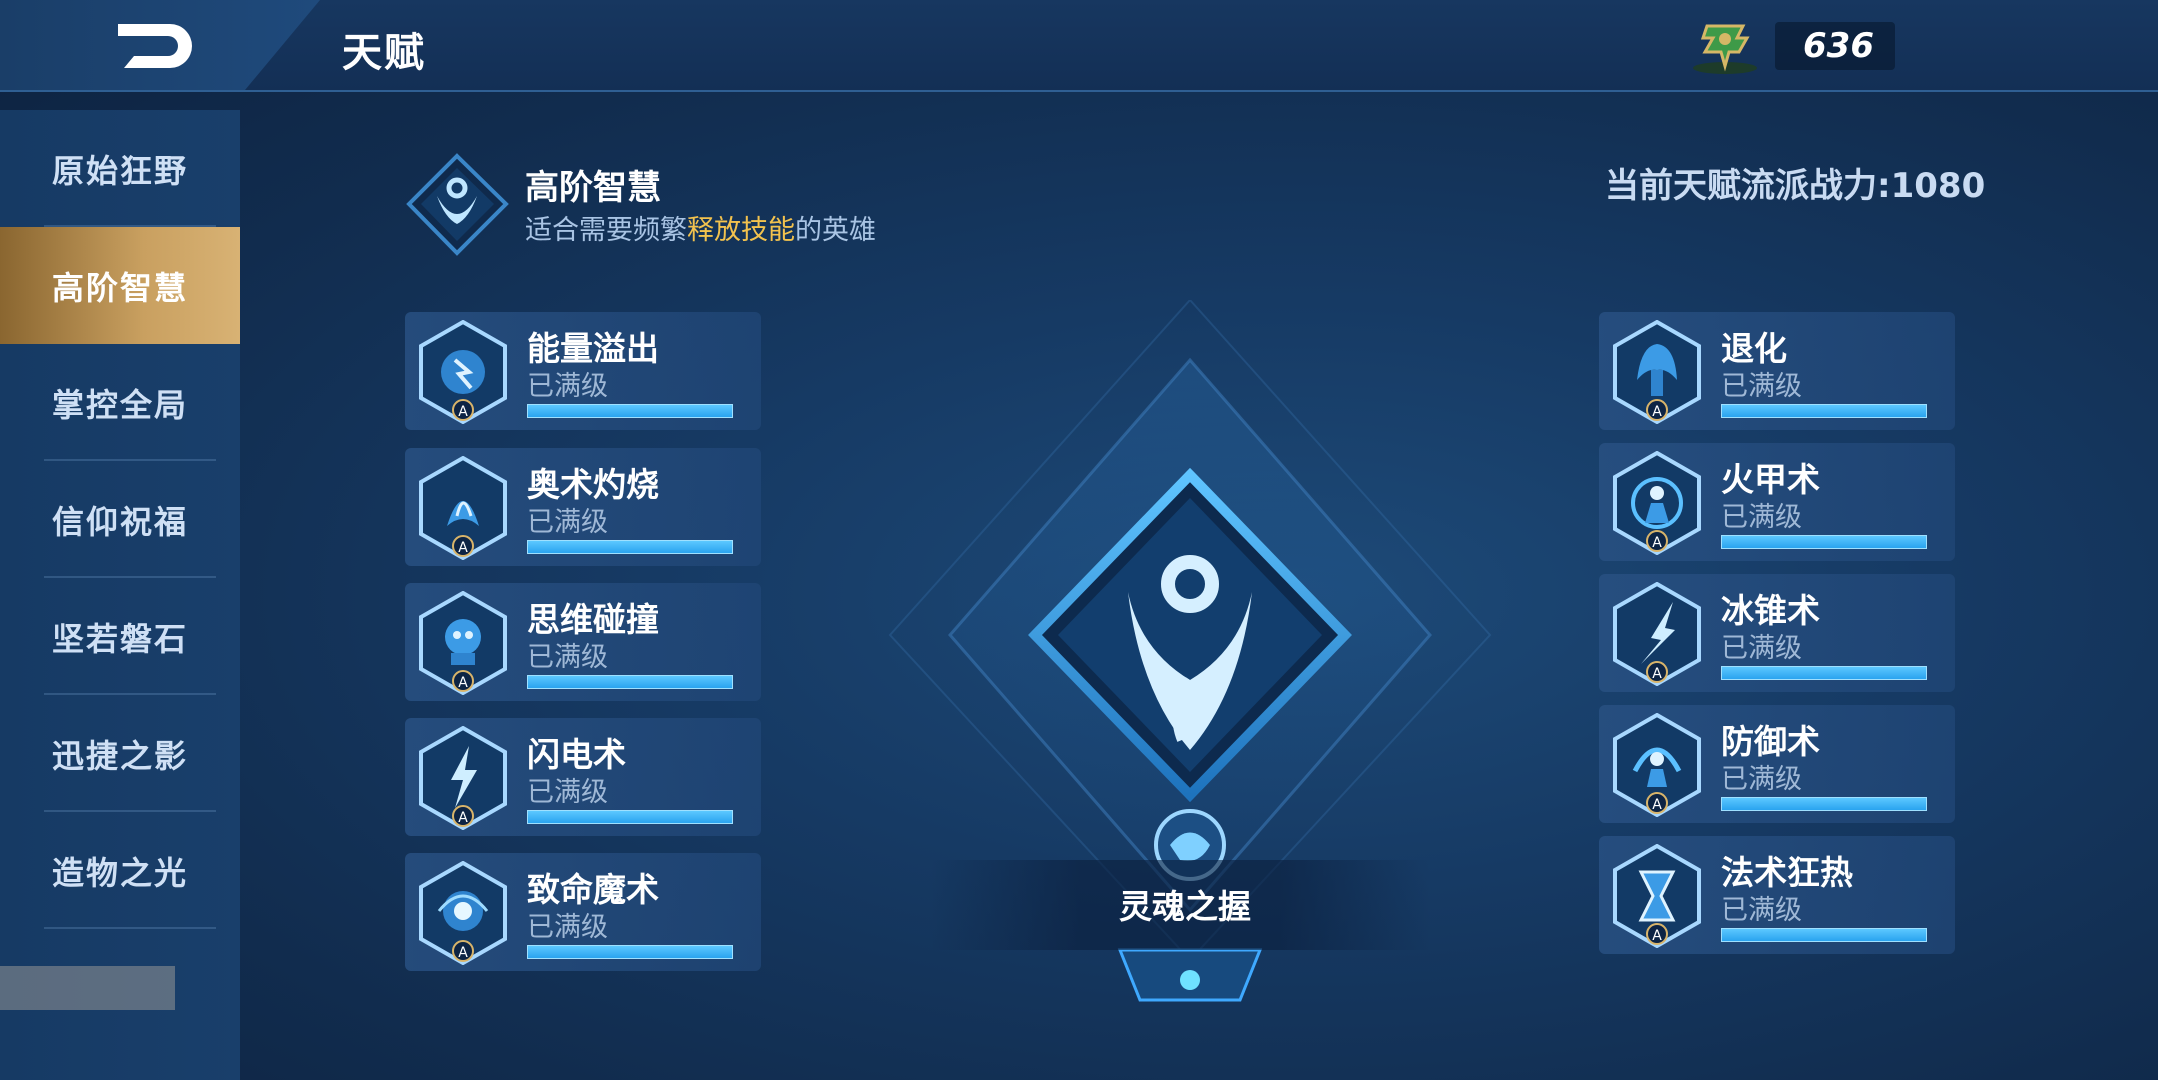 The width and height of the screenshot is (2158, 1080). I want to click on sidebar-item-shadow: 迅捷之影, so click(120, 753).